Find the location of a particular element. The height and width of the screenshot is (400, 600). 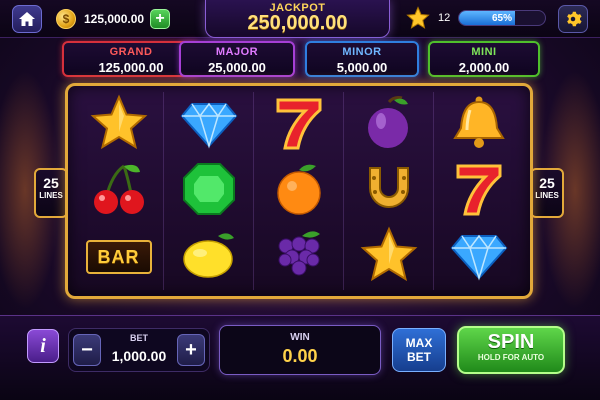

home-icon is located at coordinates (27, 19).